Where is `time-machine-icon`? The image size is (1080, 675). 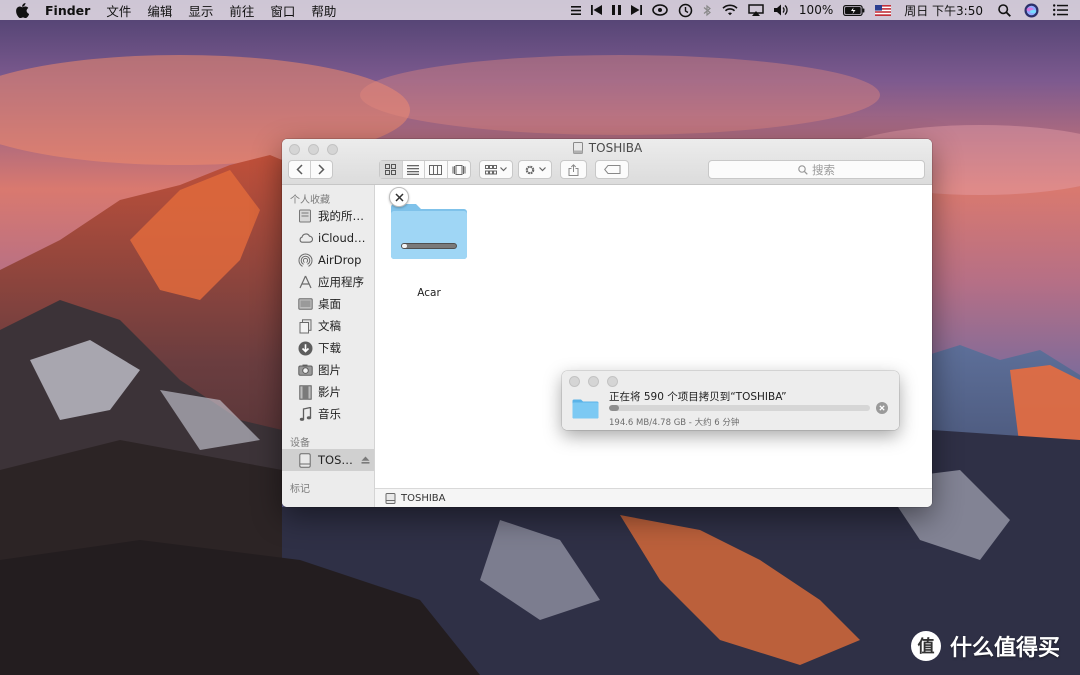
time-machine-icon is located at coordinates (685, 10).